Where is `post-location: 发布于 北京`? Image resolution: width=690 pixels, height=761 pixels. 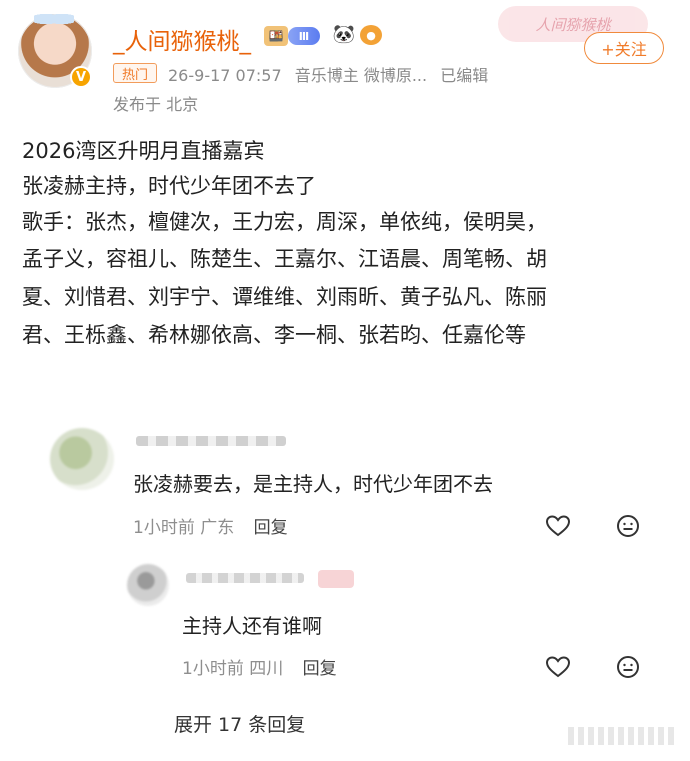 post-location: 发布于 北京 is located at coordinates (156, 104).